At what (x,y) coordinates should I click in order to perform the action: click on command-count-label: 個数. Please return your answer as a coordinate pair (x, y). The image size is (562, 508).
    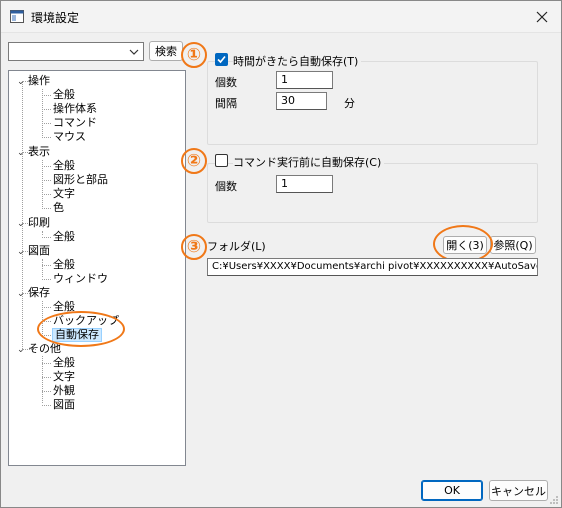
    Looking at the image, I should click on (226, 186).